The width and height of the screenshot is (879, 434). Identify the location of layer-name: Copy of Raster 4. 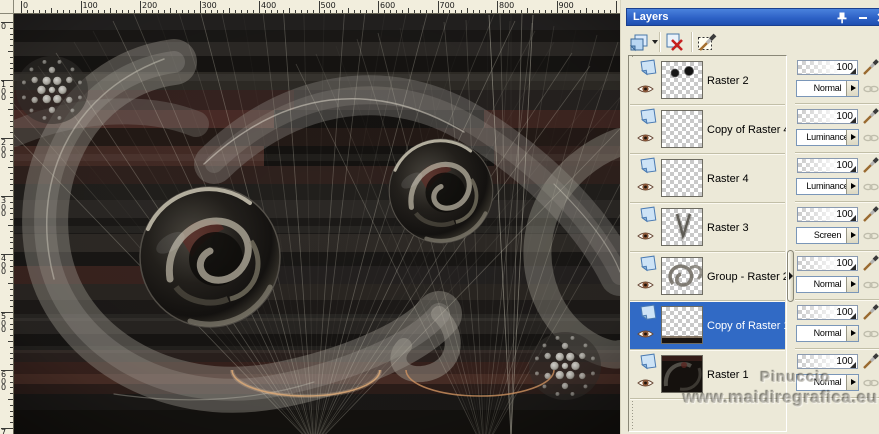
(747, 130).